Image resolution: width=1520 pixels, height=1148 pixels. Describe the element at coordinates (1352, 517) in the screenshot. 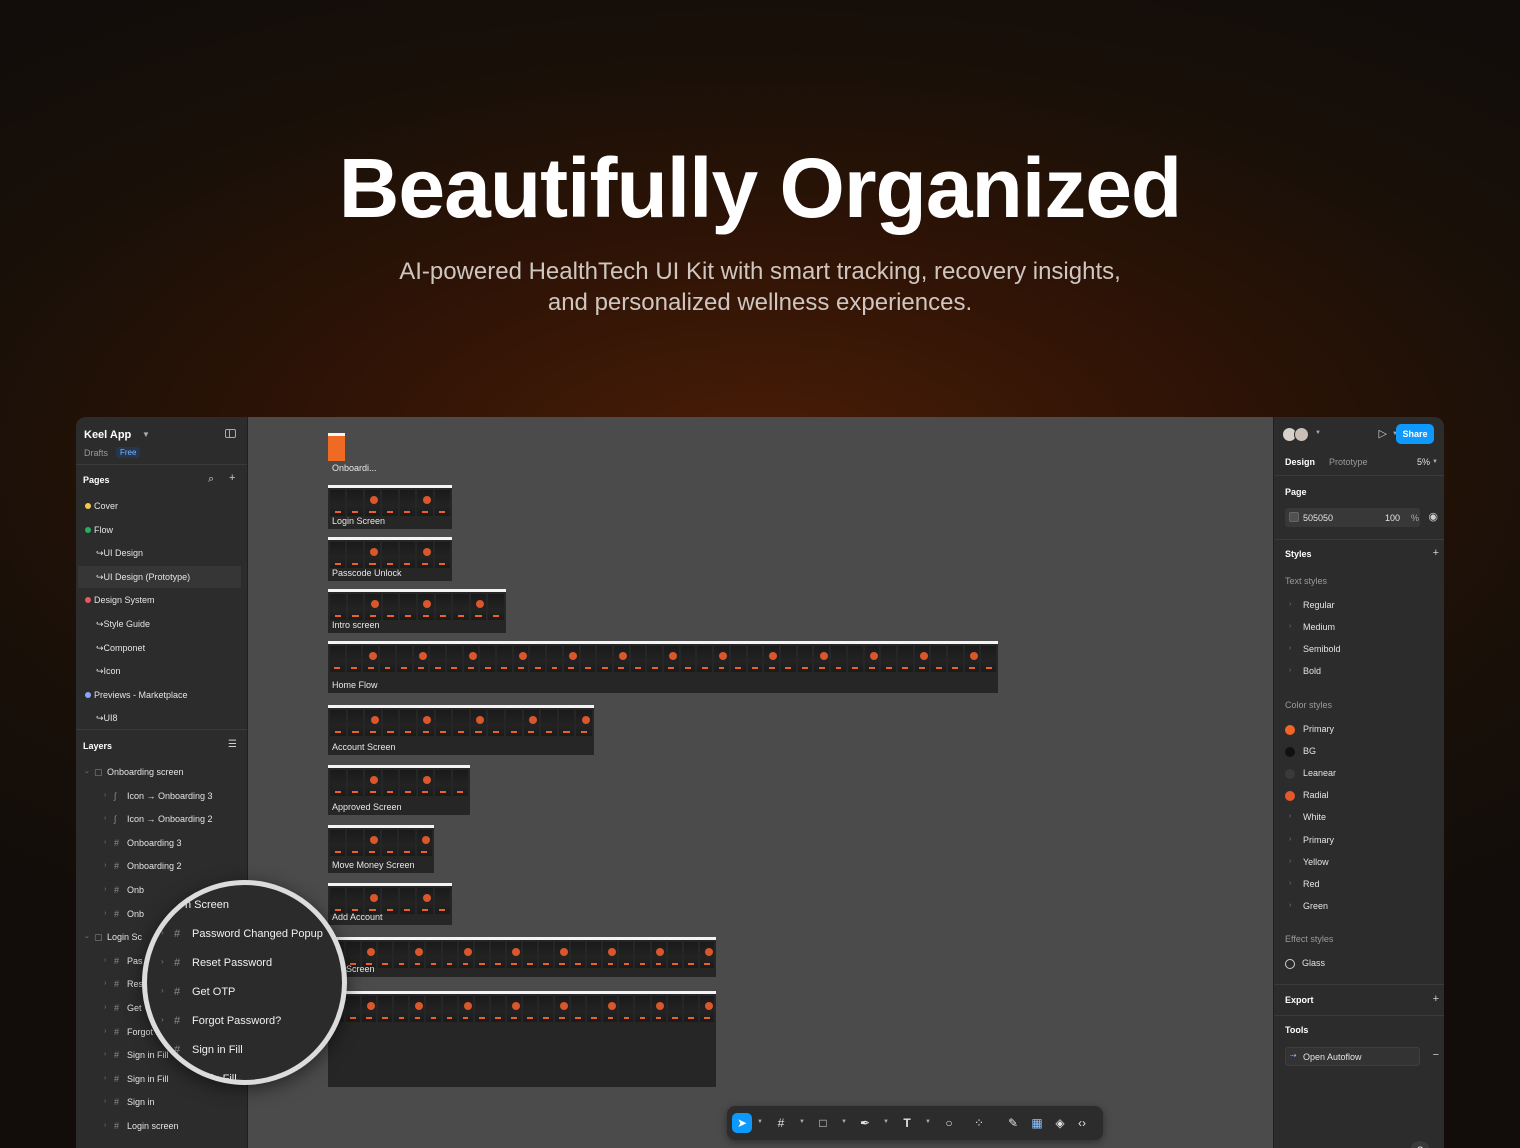

I see `page-color-field: 505050 100 %` at that location.